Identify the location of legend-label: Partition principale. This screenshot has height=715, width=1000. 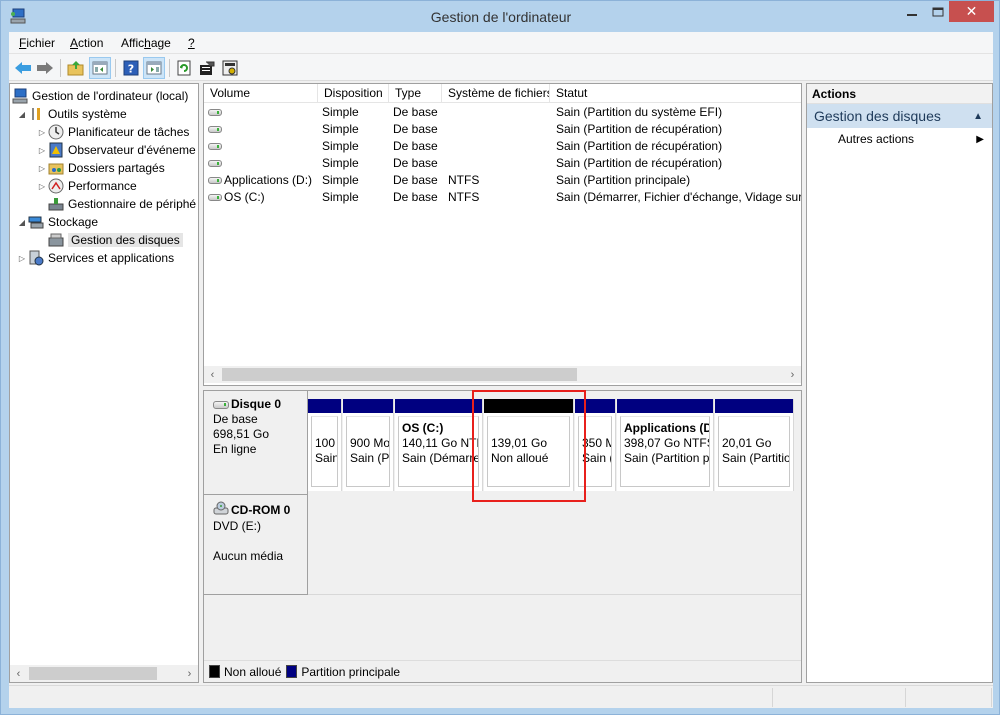
(351, 671).